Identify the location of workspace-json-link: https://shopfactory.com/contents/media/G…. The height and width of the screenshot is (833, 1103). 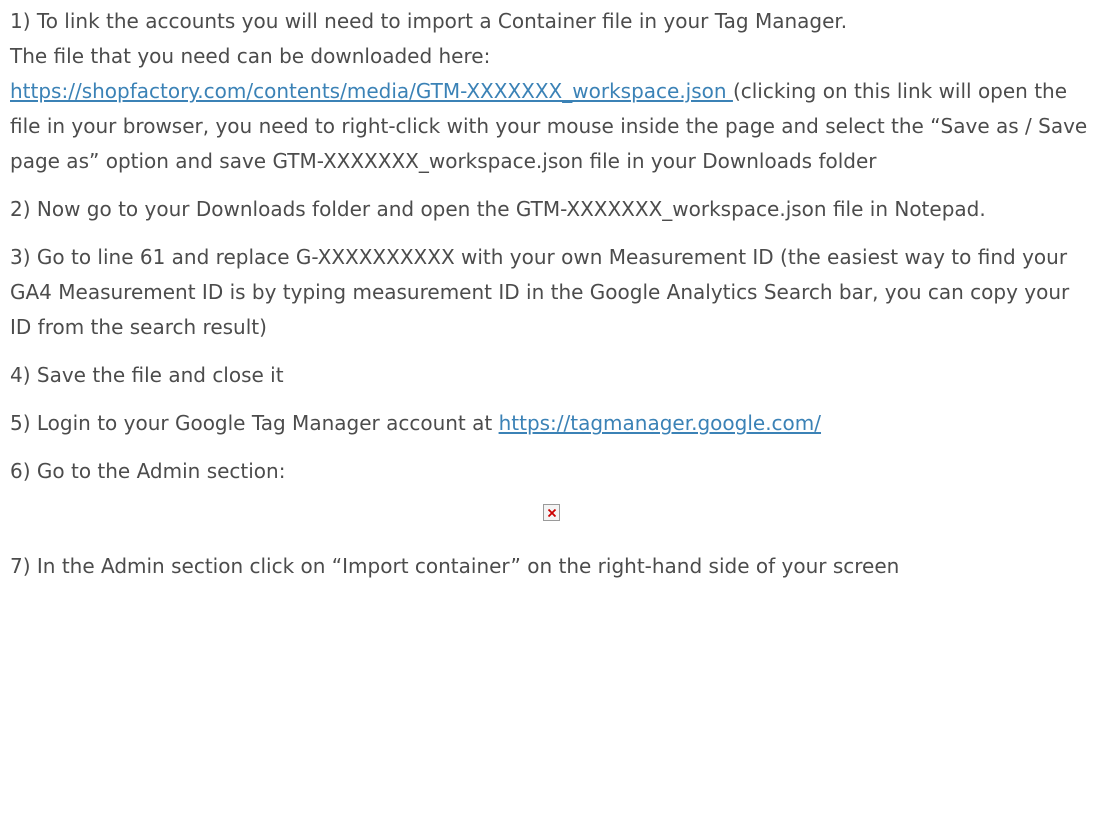
(371, 91).